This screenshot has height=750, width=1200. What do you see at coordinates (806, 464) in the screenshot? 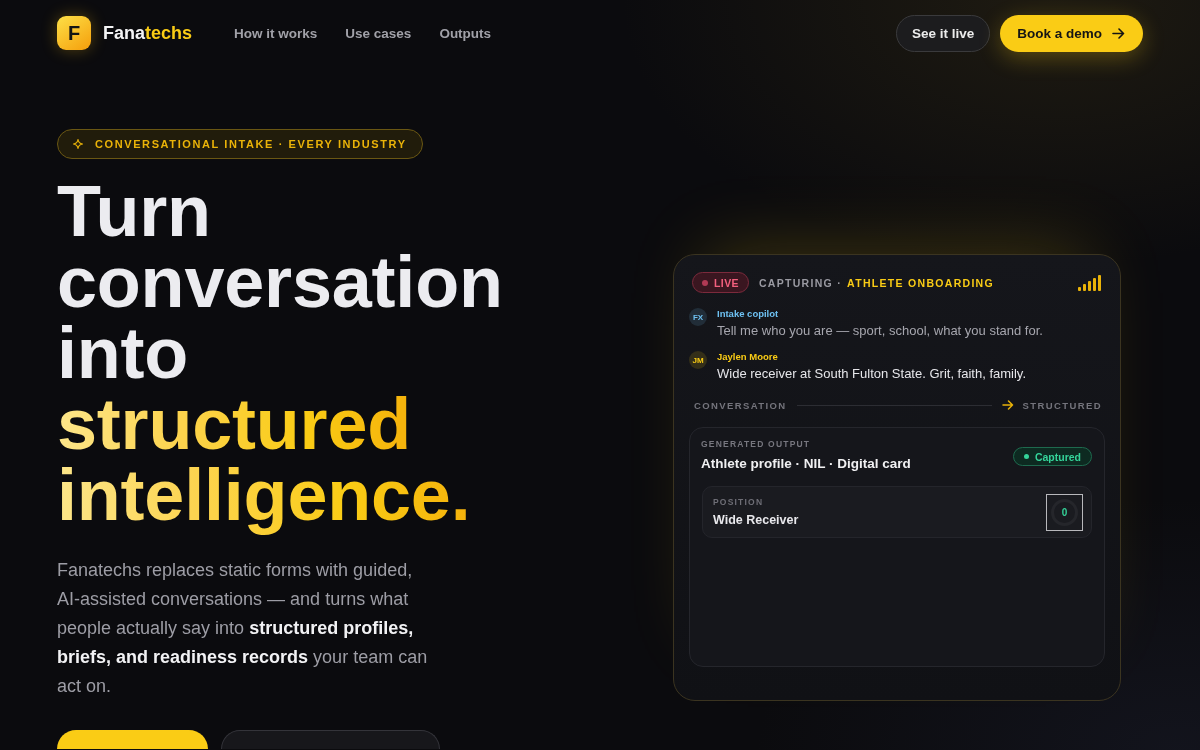
I see `output-title: Athlete profile · NIL · Digital card` at bounding box center [806, 464].